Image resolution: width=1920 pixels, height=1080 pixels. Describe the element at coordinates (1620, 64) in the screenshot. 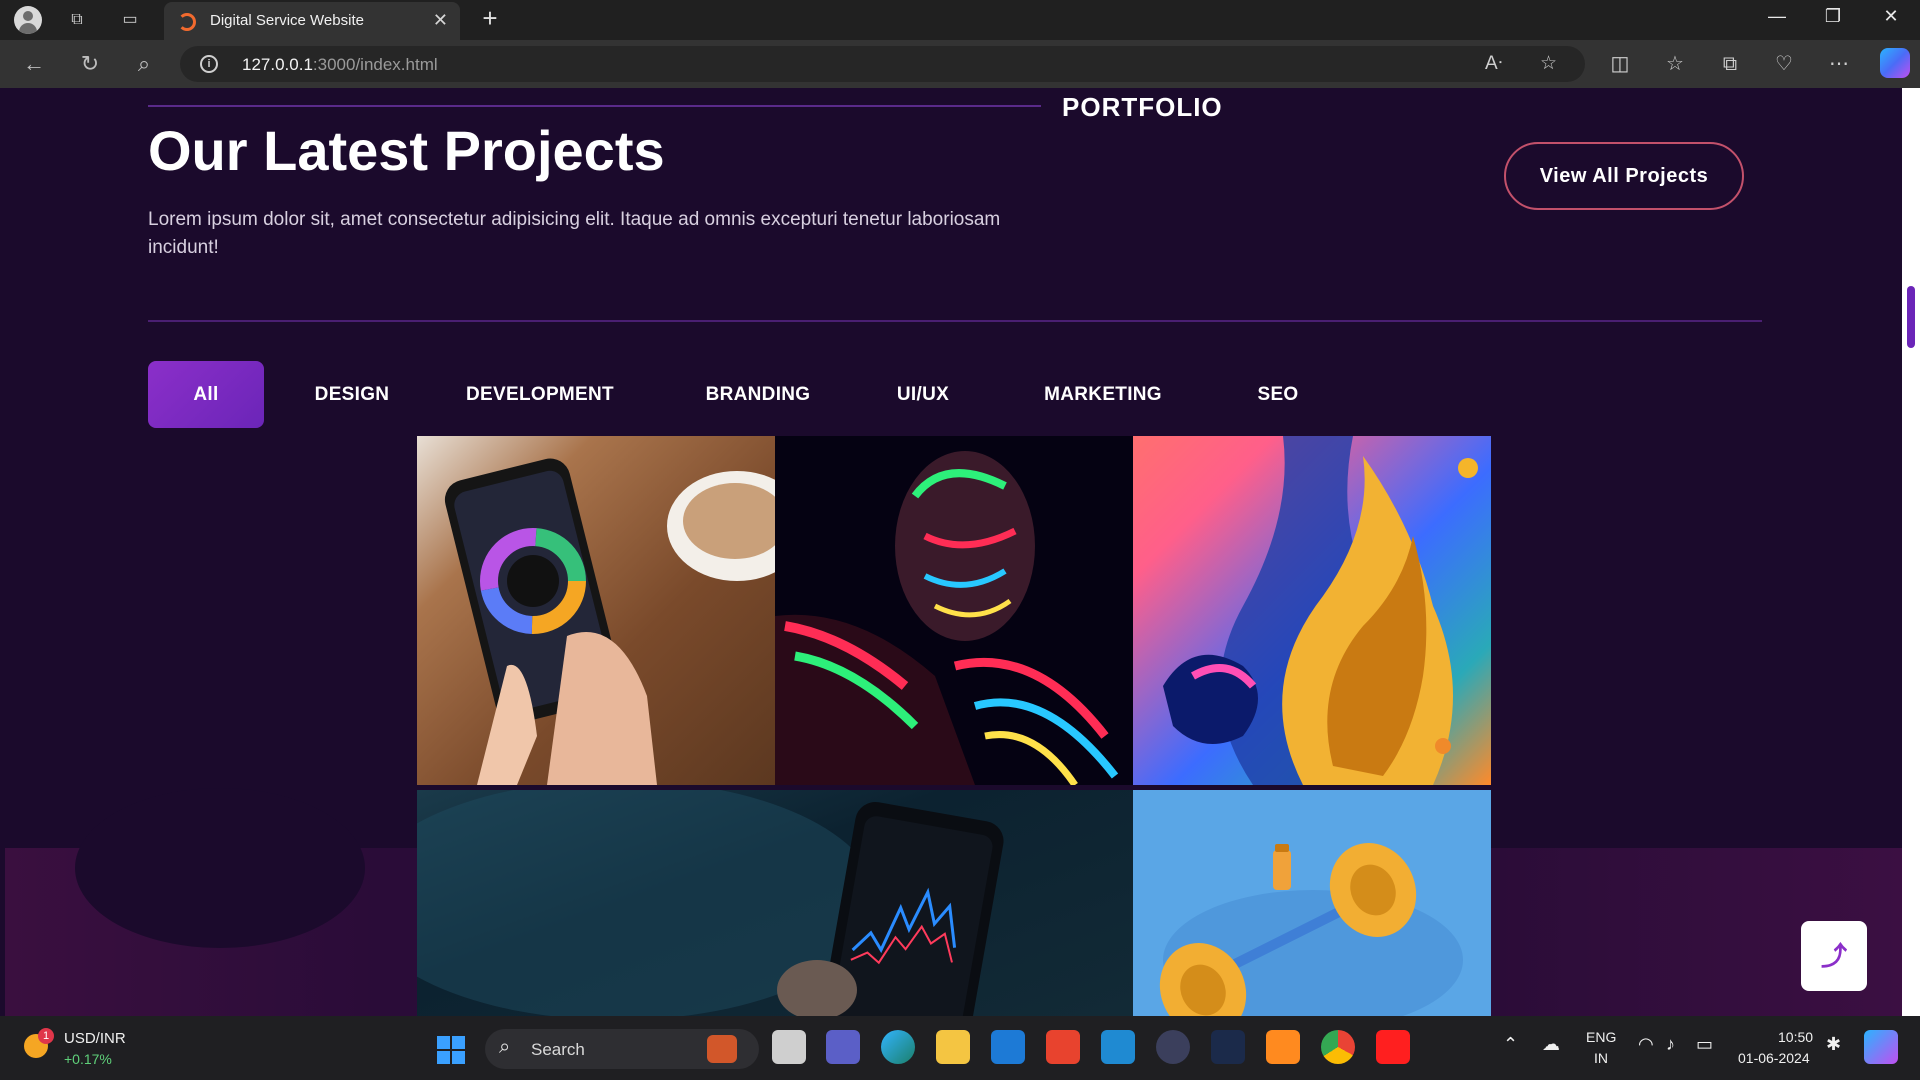

I see `split-screen-icon: ◫` at that location.